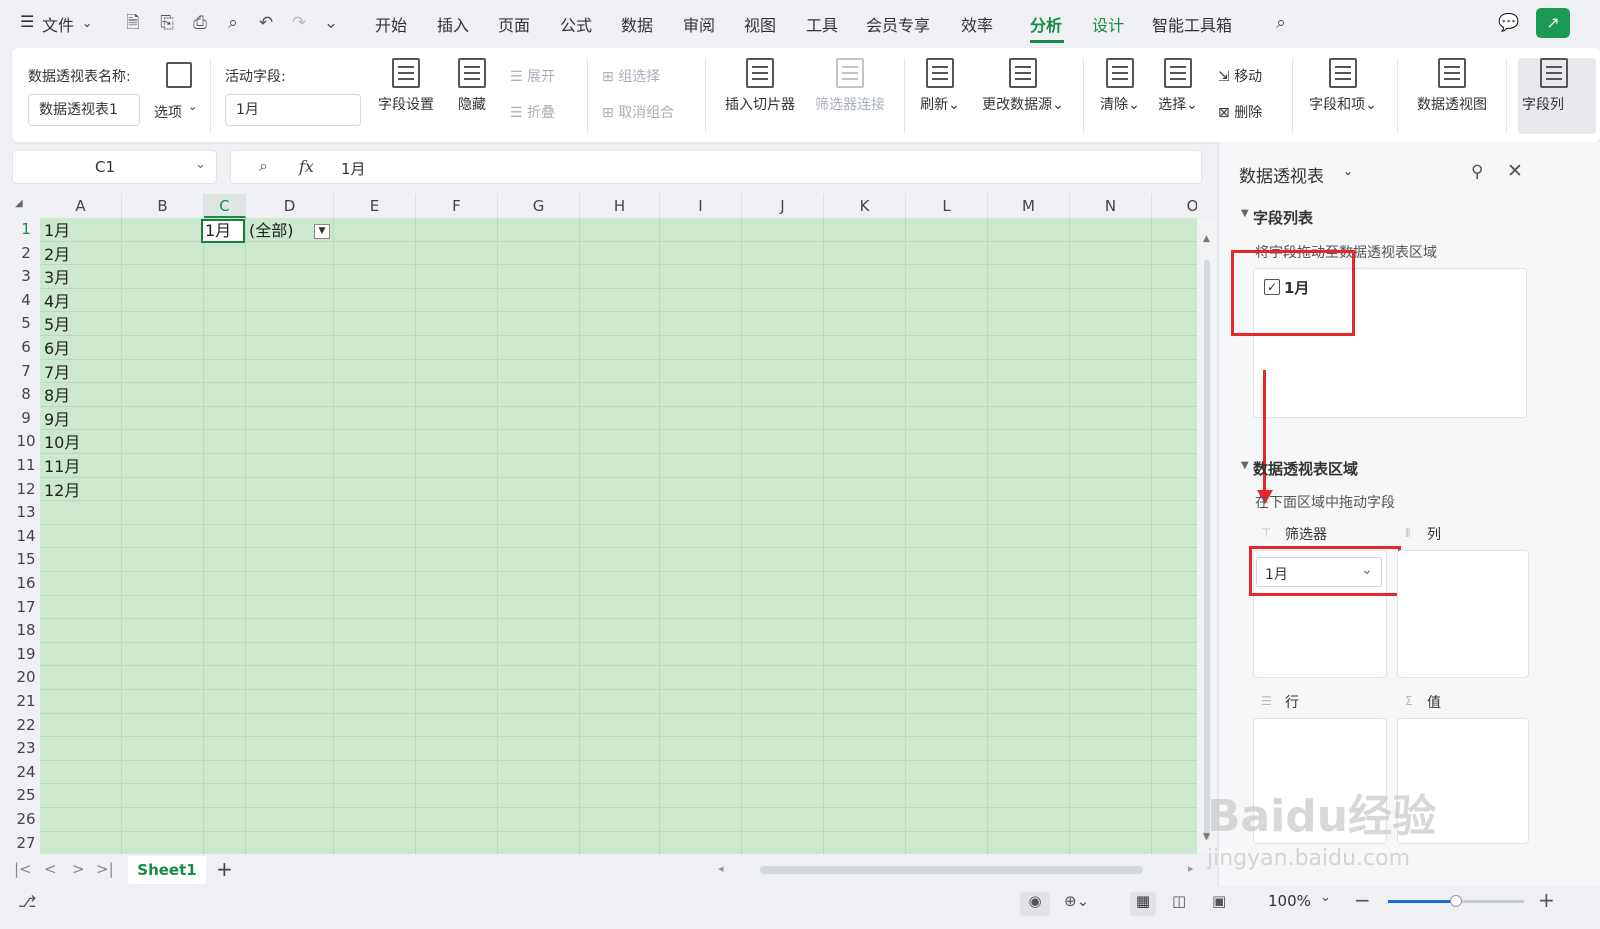 The image size is (1600, 929). I want to click on eye-icon: ◉, so click(1035, 904).